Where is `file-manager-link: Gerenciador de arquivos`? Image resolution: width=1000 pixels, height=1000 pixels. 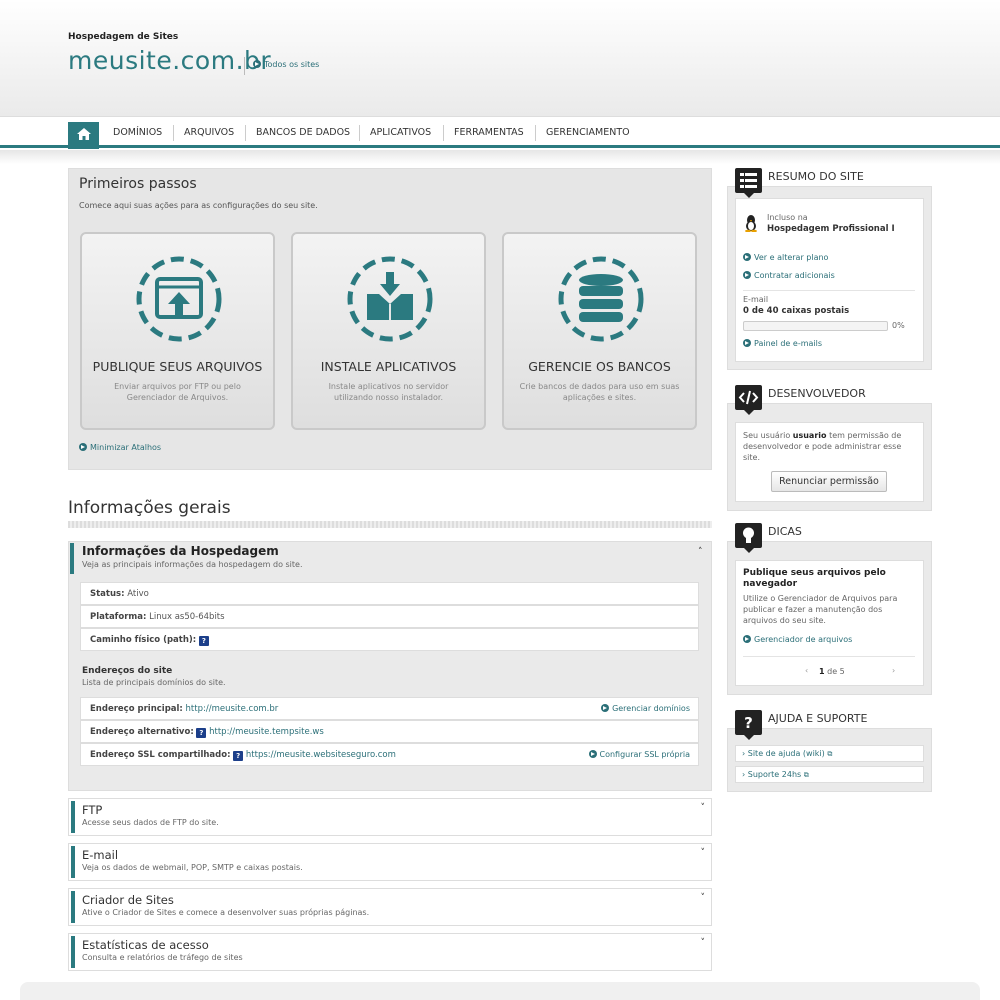
file-manager-link: Gerenciador de arquivos is located at coordinates (797, 639).